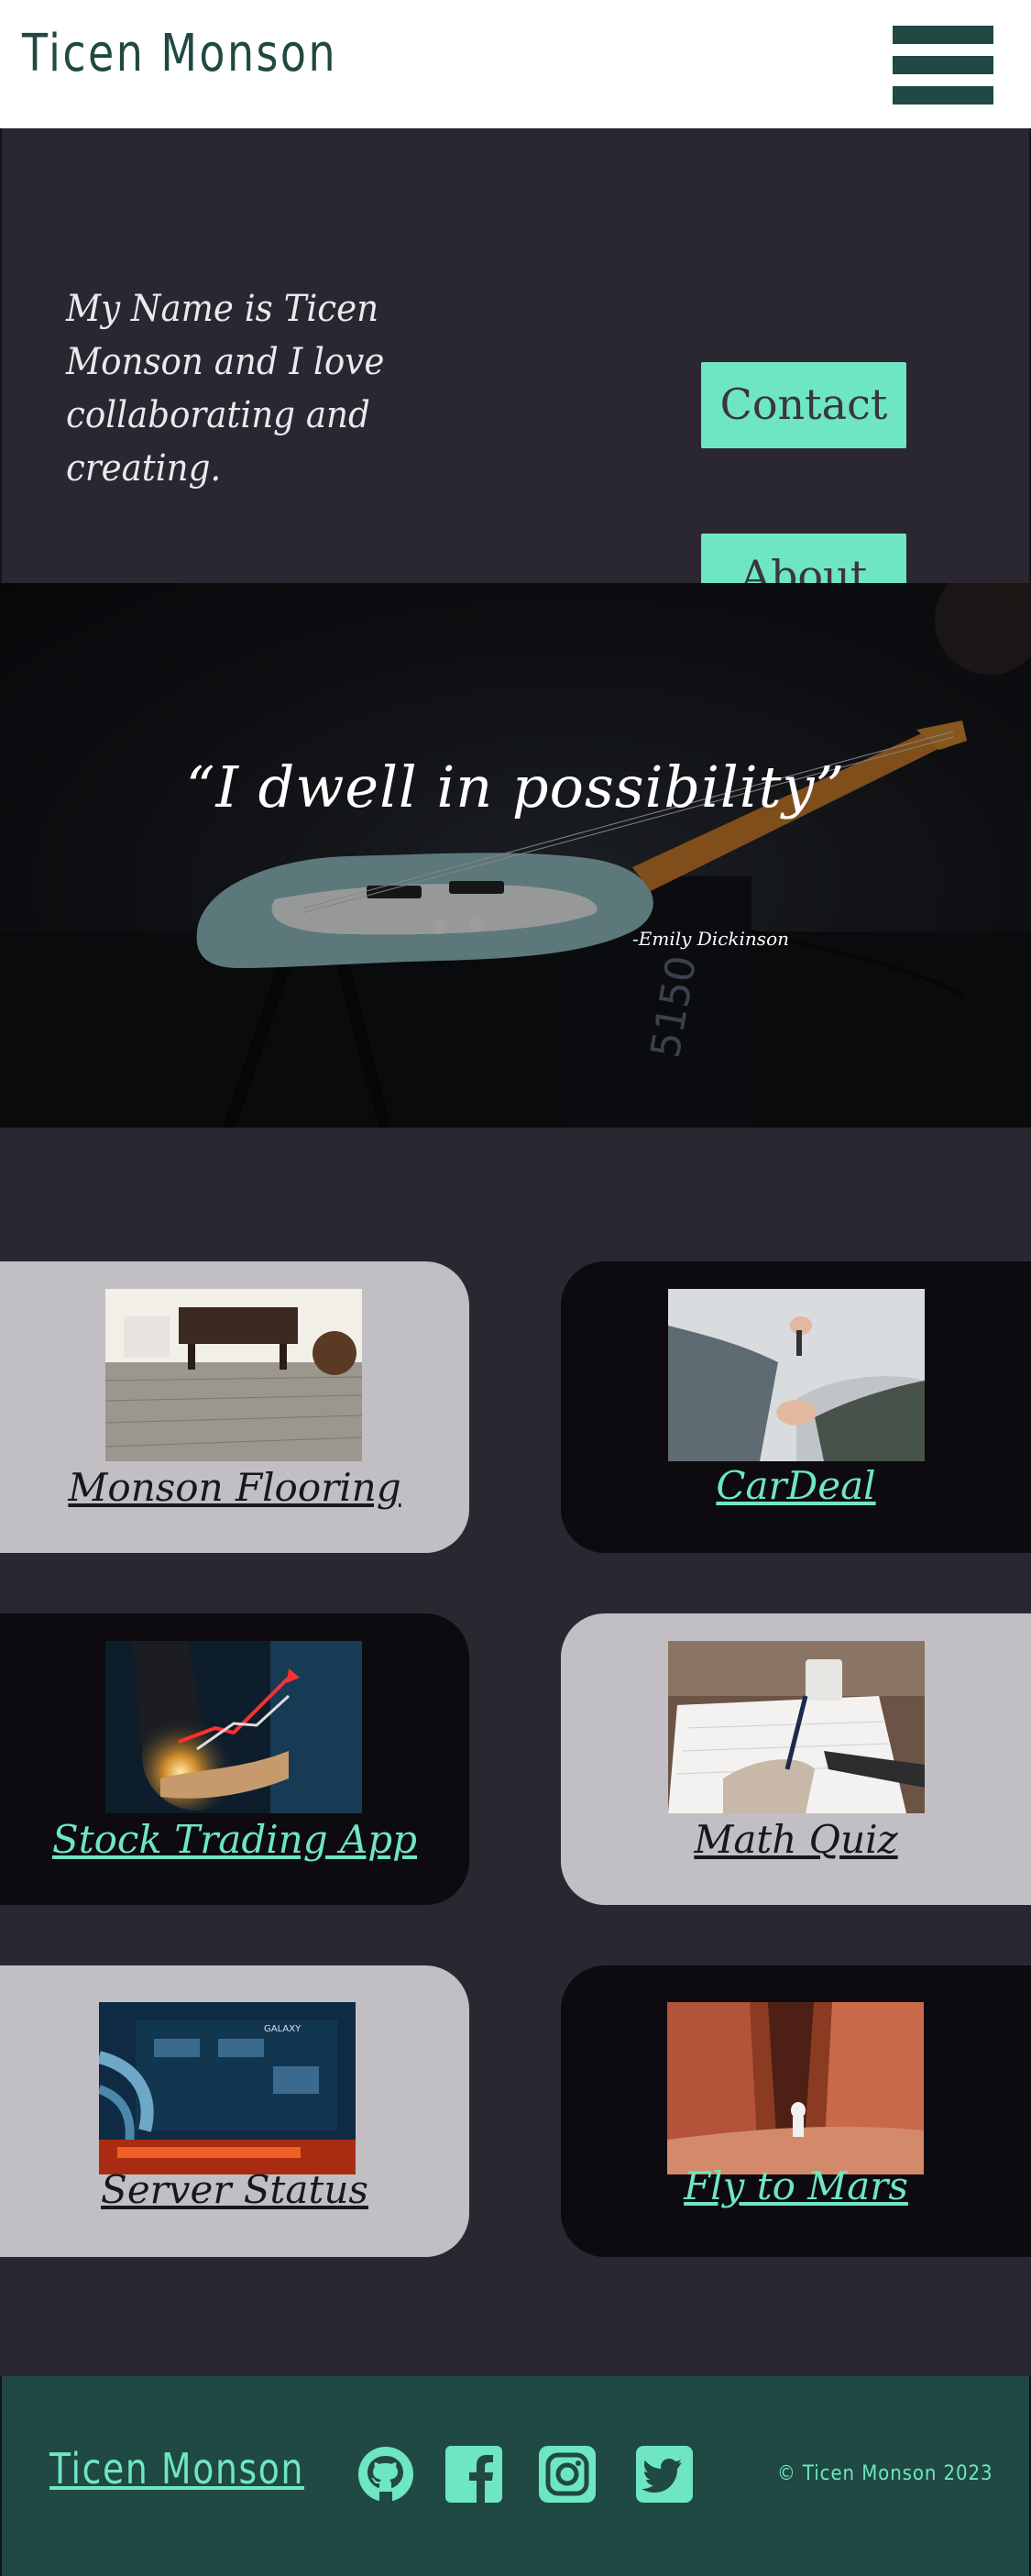 This screenshot has height=2576, width=1031. What do you see at coordinates (176, 2469) in the screenshot?
I see `footer-brand-link: Ticen Monson` at bounding box center [176, 2469].